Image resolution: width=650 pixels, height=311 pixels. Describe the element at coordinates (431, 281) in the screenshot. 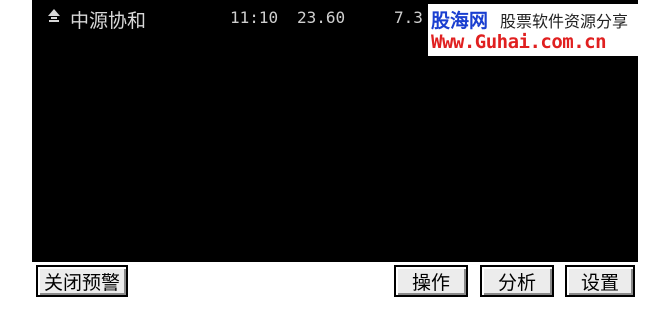

I see `operate-button: 操作` at that location.